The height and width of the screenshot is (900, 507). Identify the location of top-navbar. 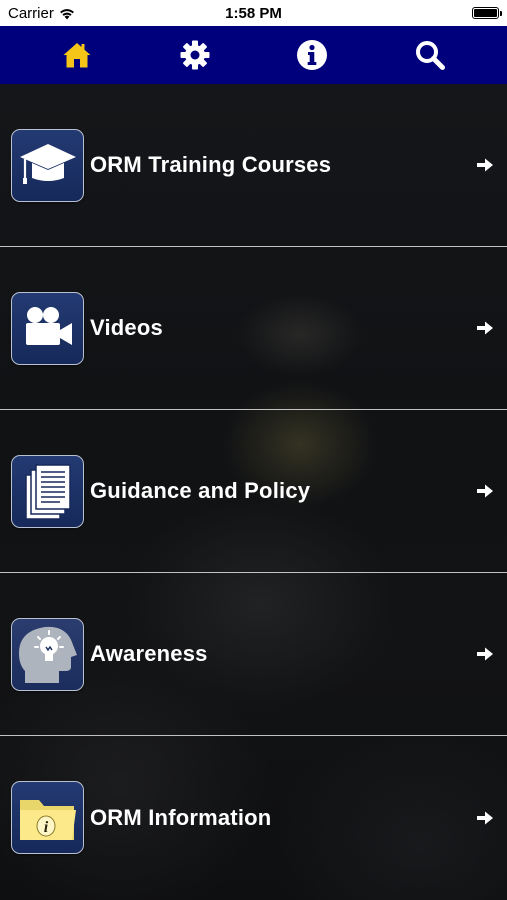
(253, 55).